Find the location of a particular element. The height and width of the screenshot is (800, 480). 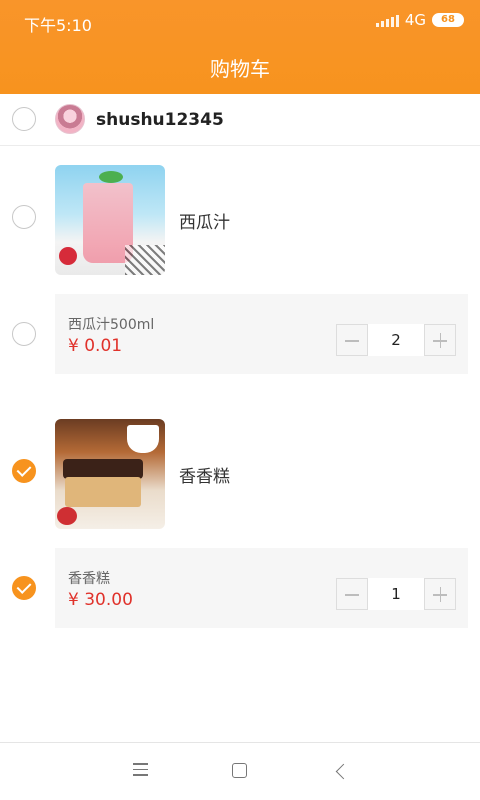

product-name-2: 香香糕 is located at coordinates (204, 474).